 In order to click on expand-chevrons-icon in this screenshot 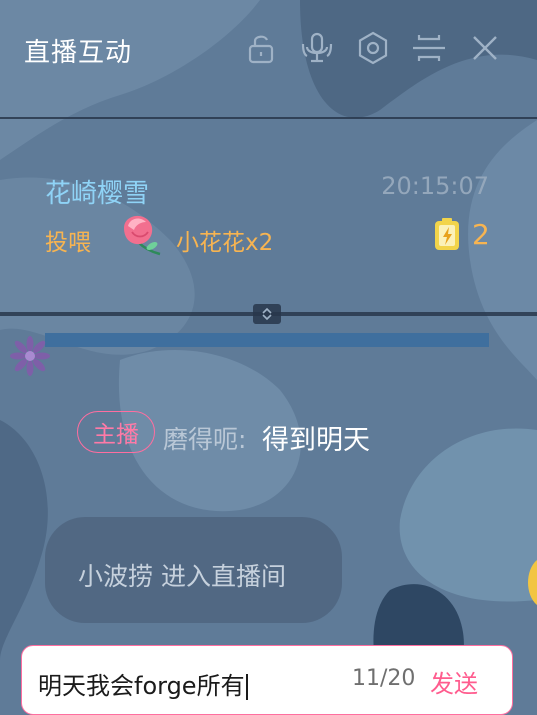, I will do `click(267, 314)`.